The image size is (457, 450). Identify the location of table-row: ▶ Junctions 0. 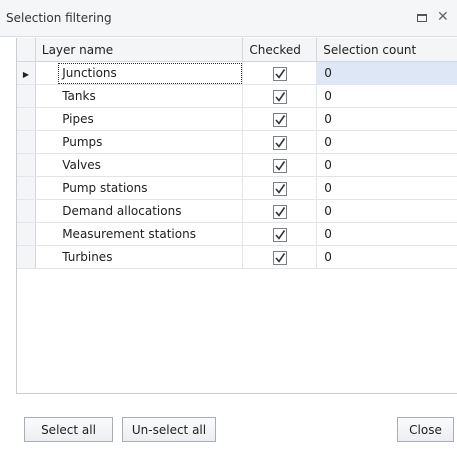
(237, 73).